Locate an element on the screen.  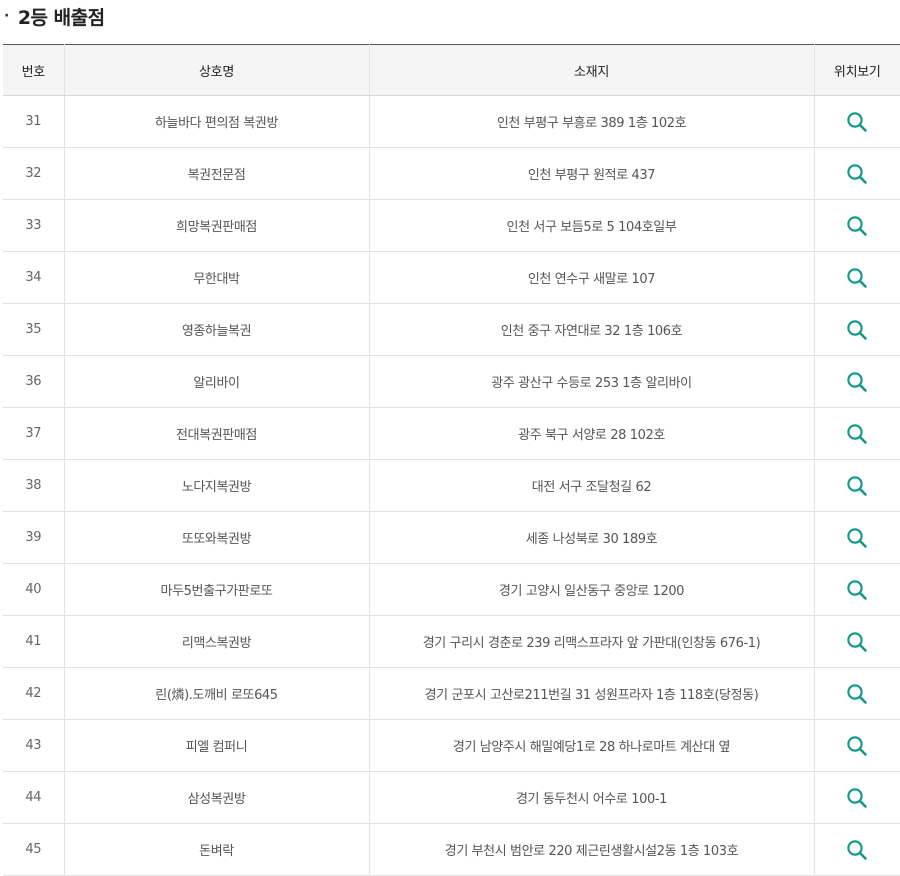
row-number: 38 is located at coordinates (34, 485).